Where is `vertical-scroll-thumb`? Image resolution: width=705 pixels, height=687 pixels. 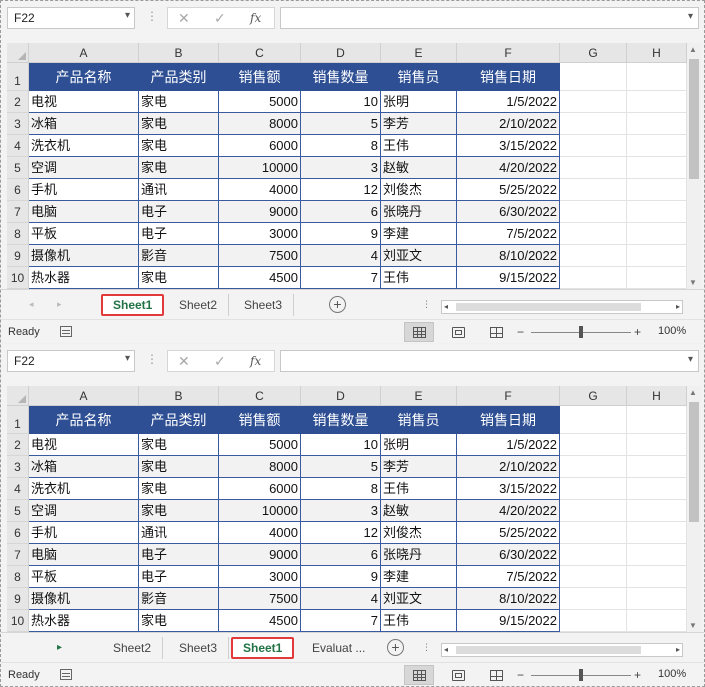
vertical-scroll-thumb is located at coordinates (694, 119).